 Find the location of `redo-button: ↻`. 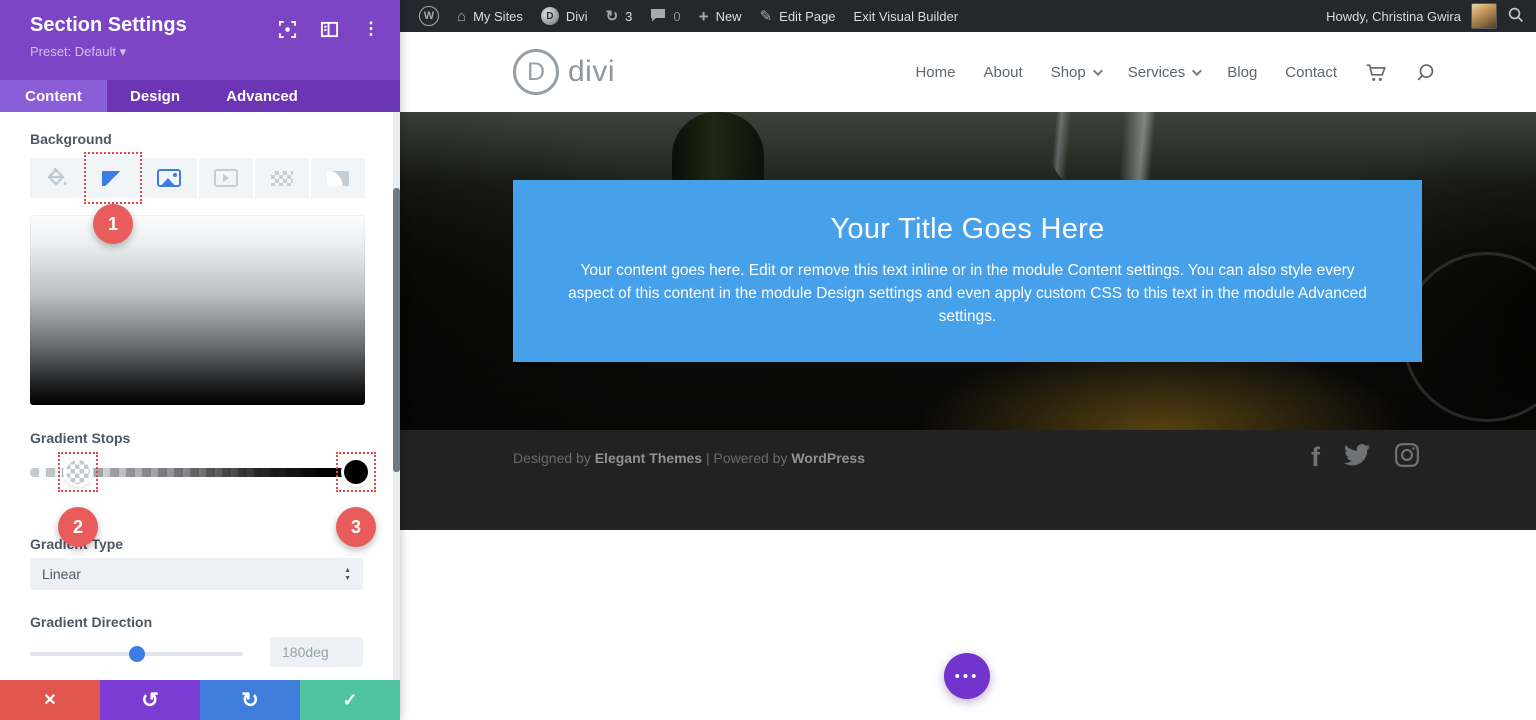

redo-button: ↻ is located at coordinates (250, 700).